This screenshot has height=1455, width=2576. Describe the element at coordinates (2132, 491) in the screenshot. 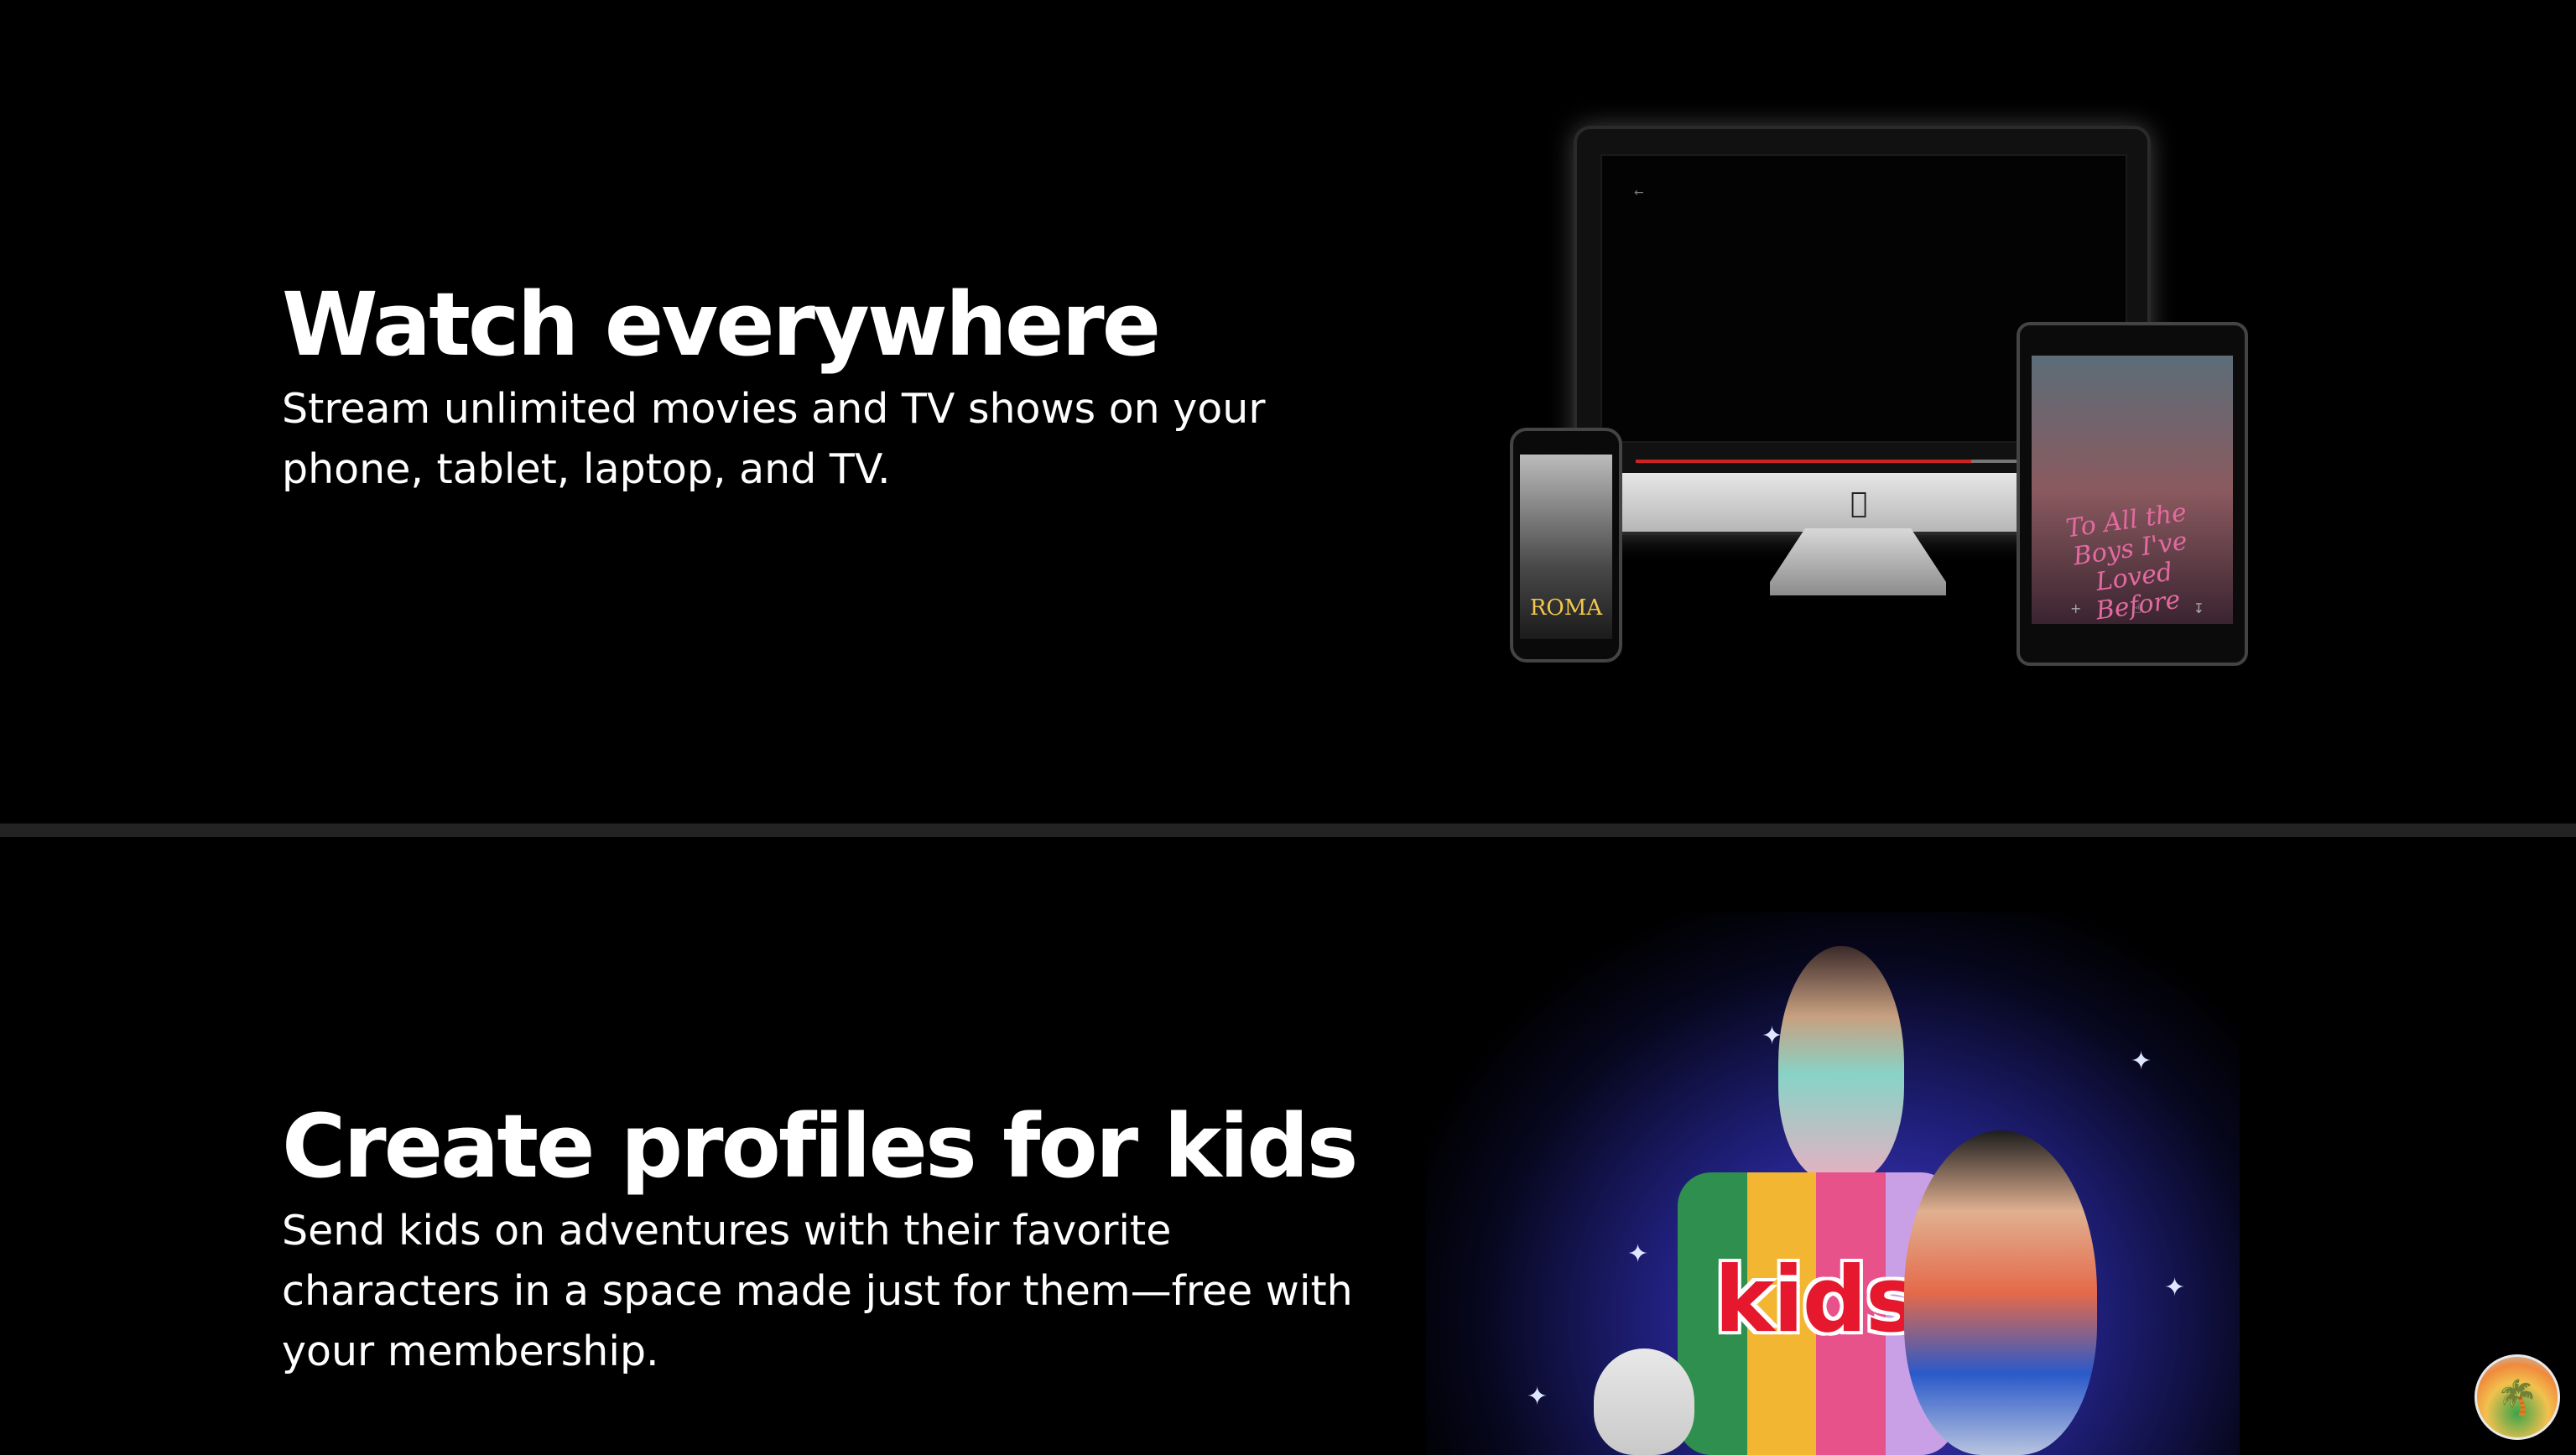

I see `tablet-screen: To All the Boys I've Loved Before` at that location.